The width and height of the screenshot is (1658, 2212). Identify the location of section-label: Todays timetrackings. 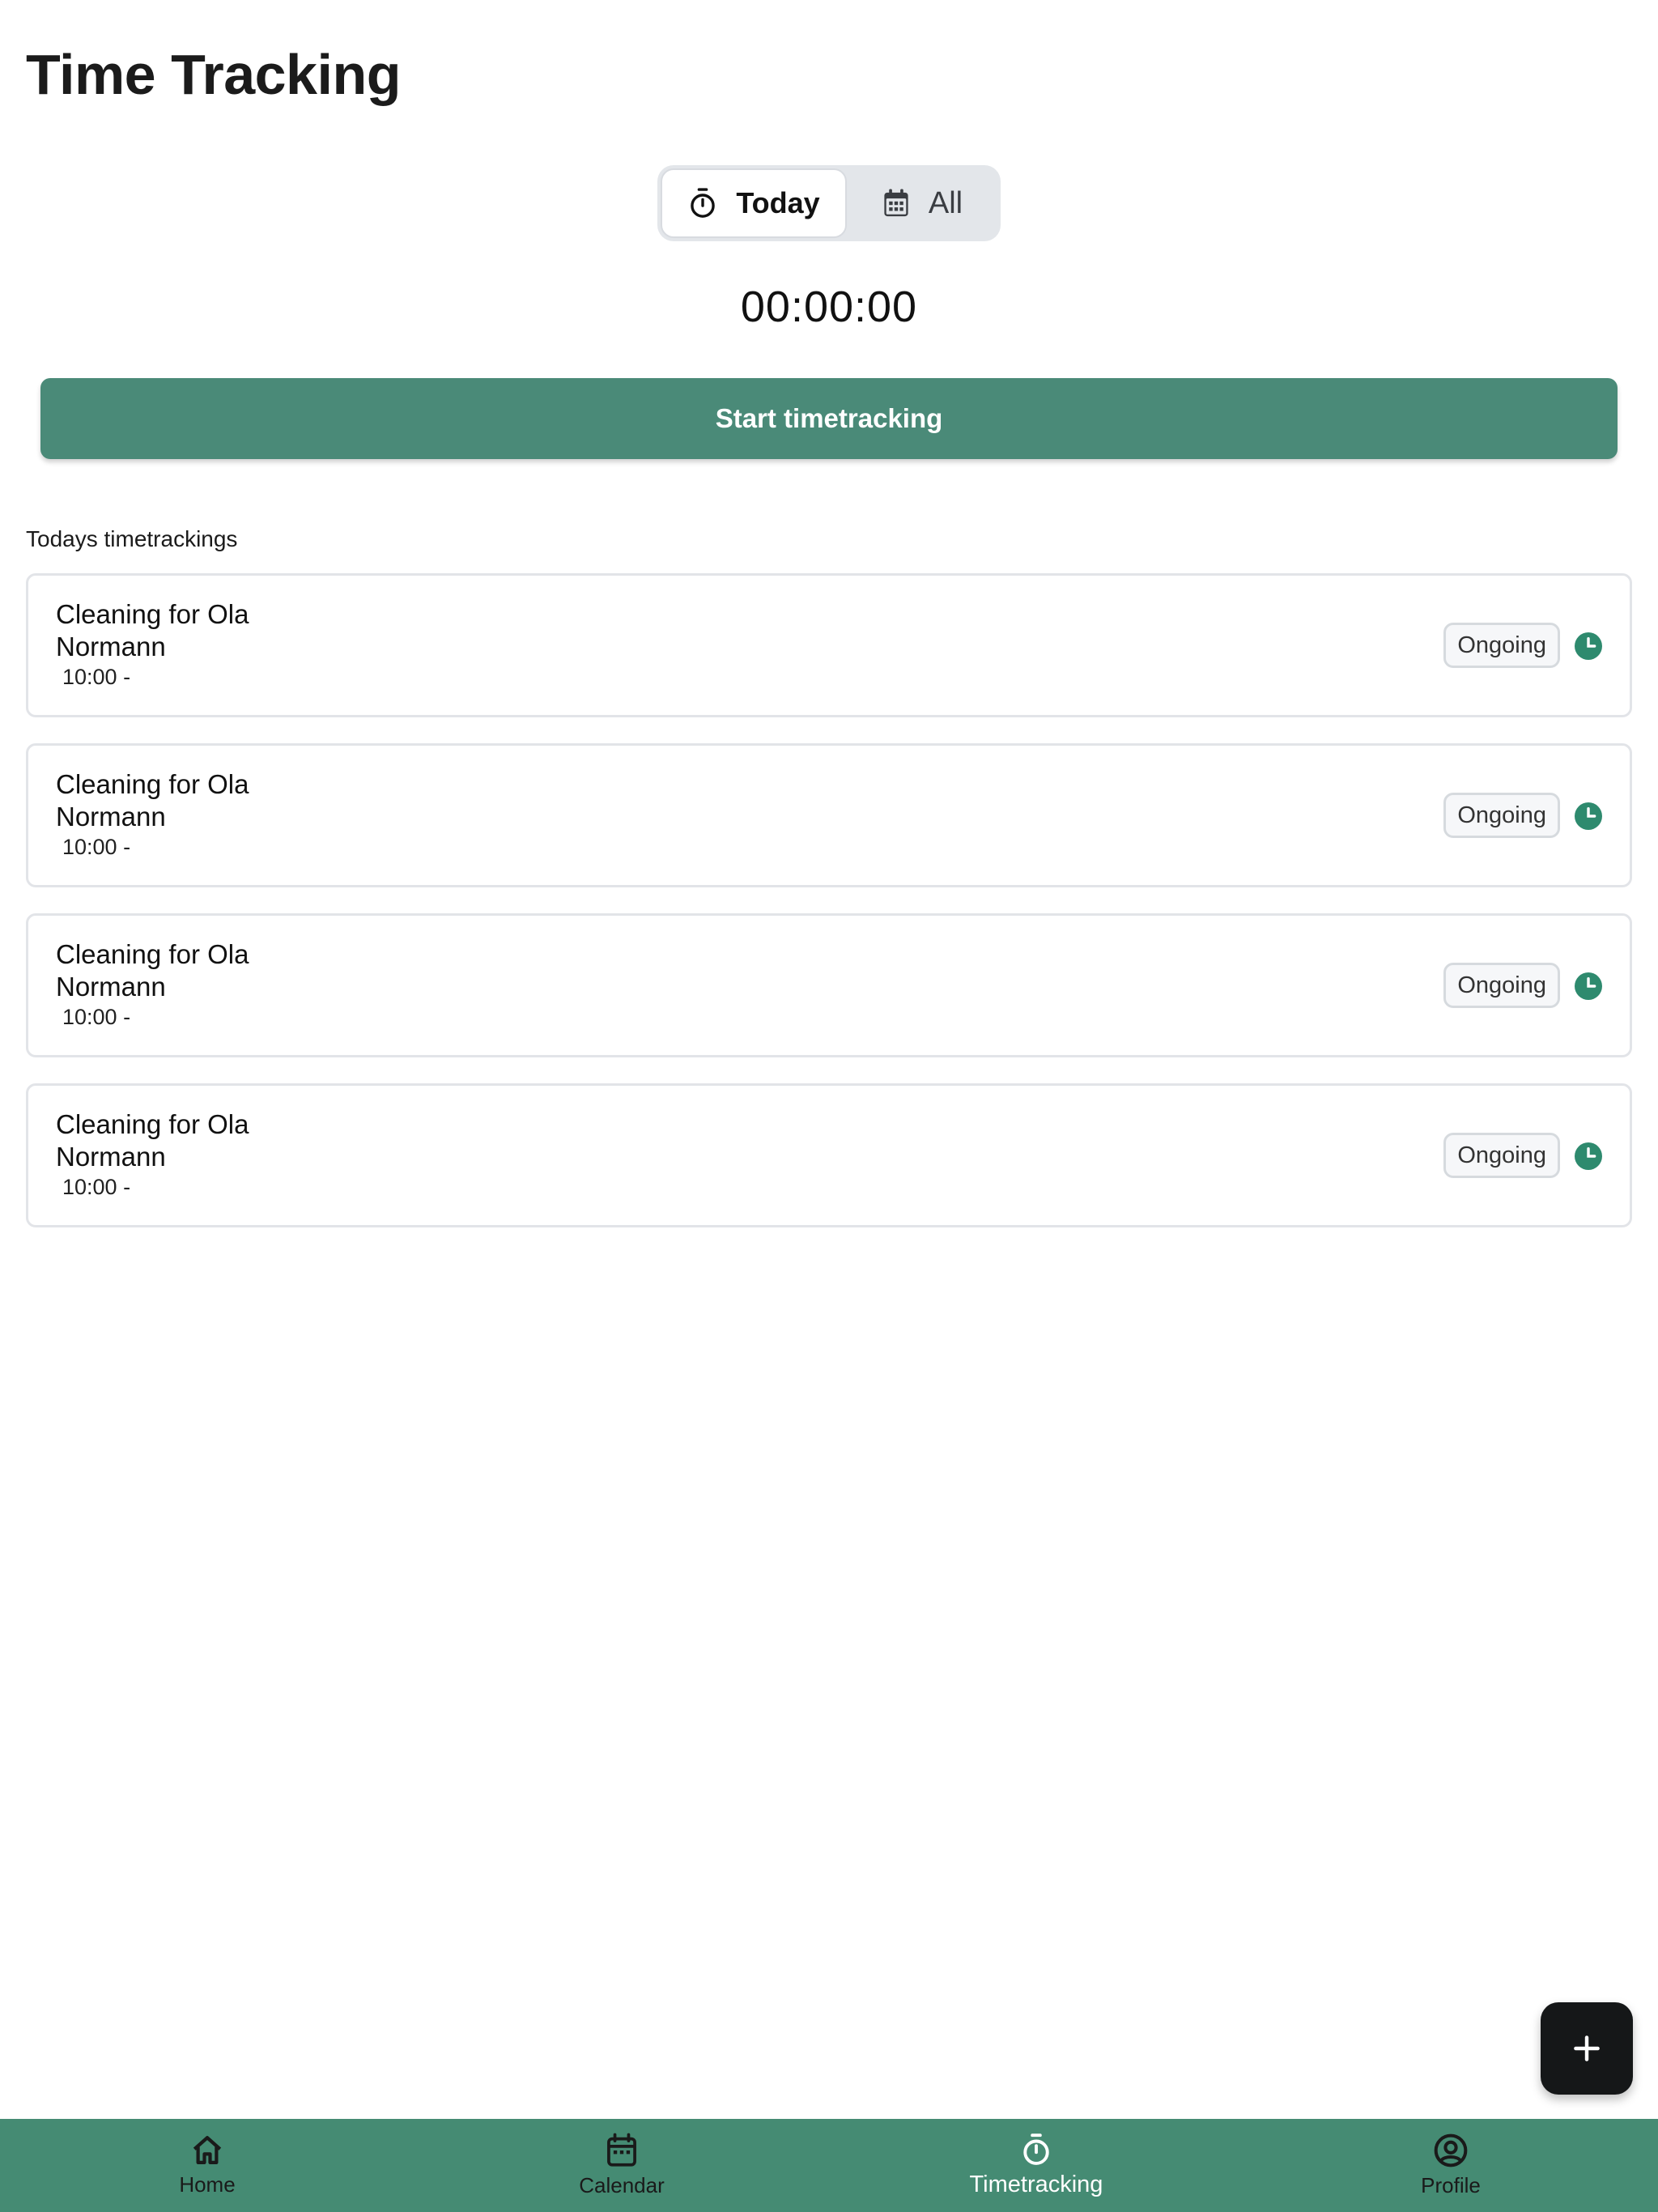
(132, 539).